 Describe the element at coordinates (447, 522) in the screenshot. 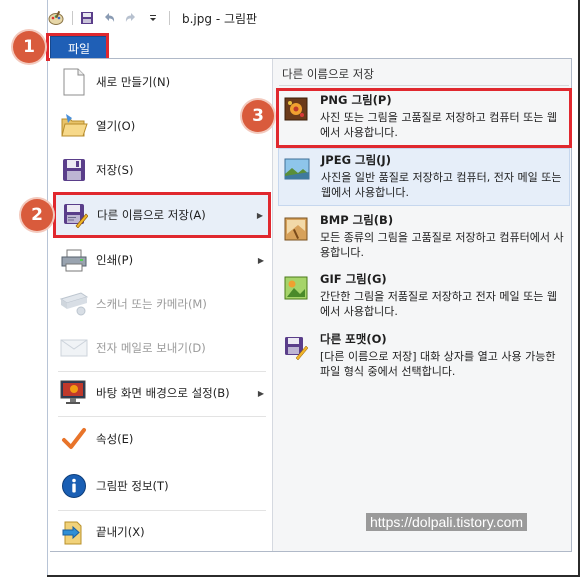

I see `blog-watermark: https://dolpali.tistory.com` at that location.